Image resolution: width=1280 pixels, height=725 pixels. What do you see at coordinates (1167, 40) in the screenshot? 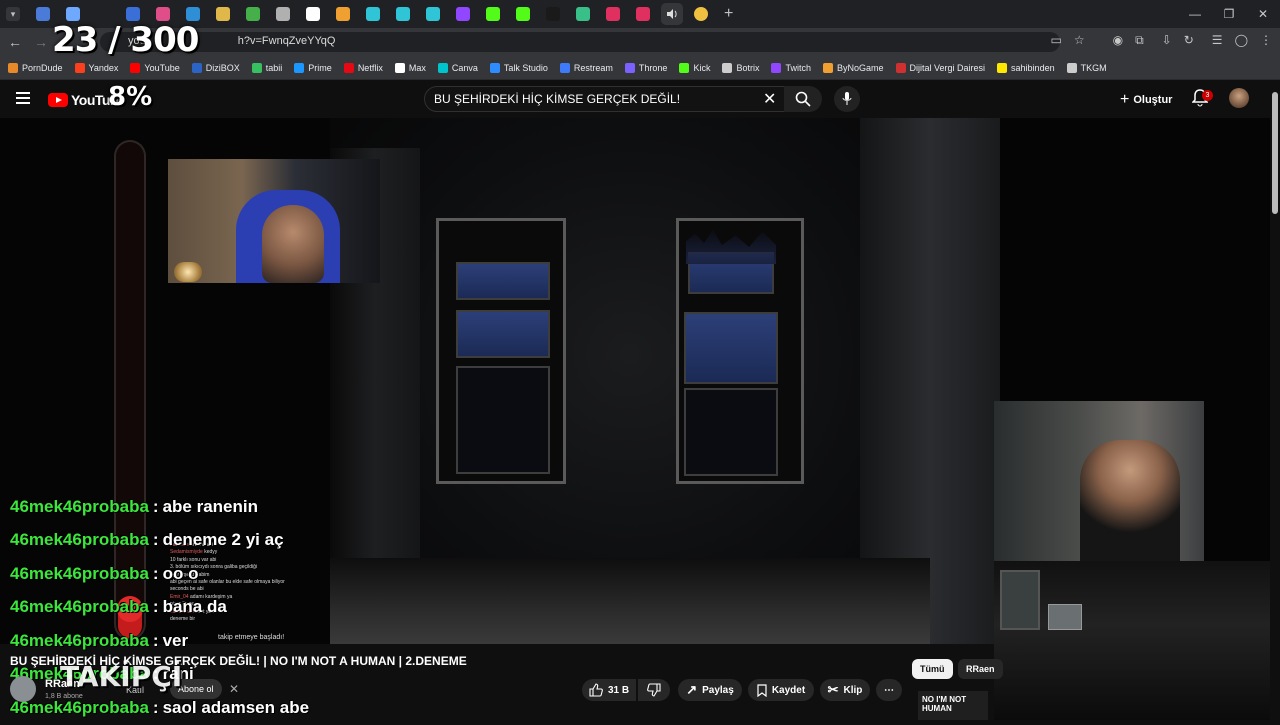
I see `downloads-icon: ⇩` at bounding box center [1167, 40].